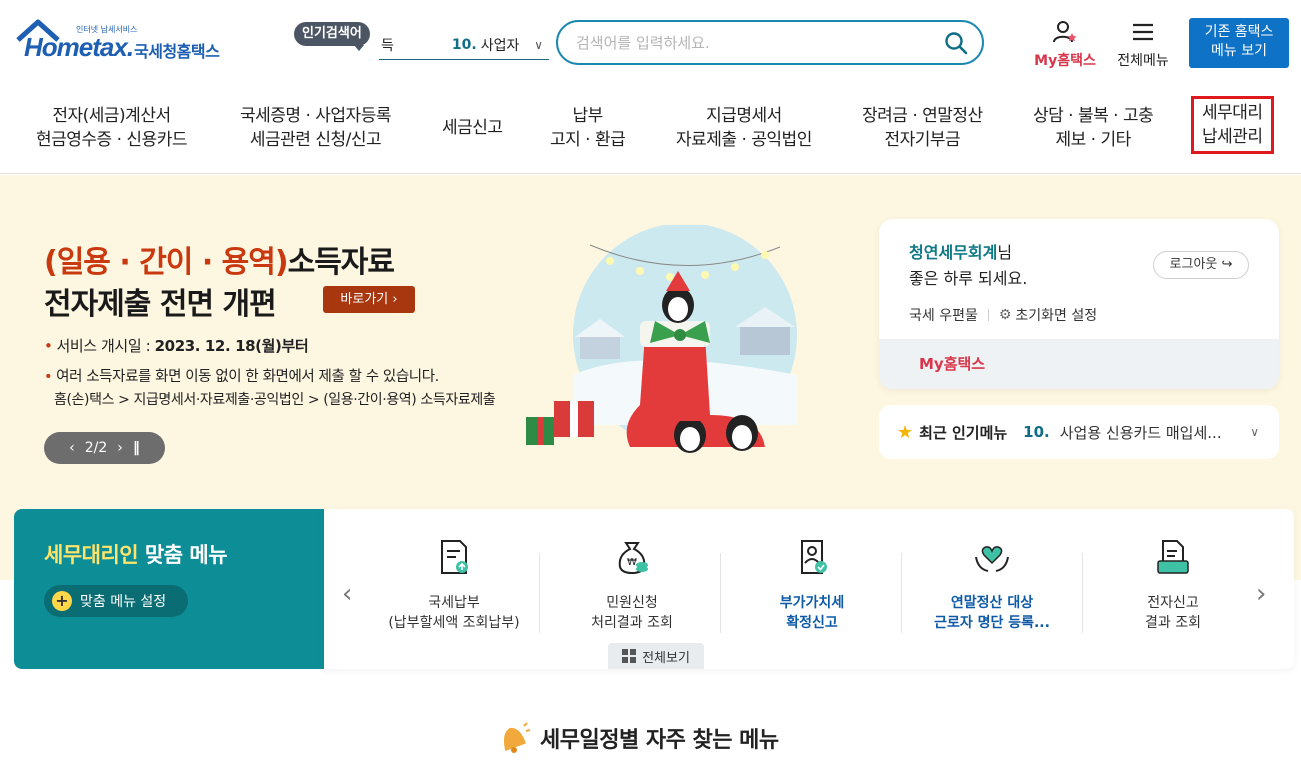  Describe the element at coordinates (656, 656) in the screenshot. I see `view-all-button: 전체보기` at that location.